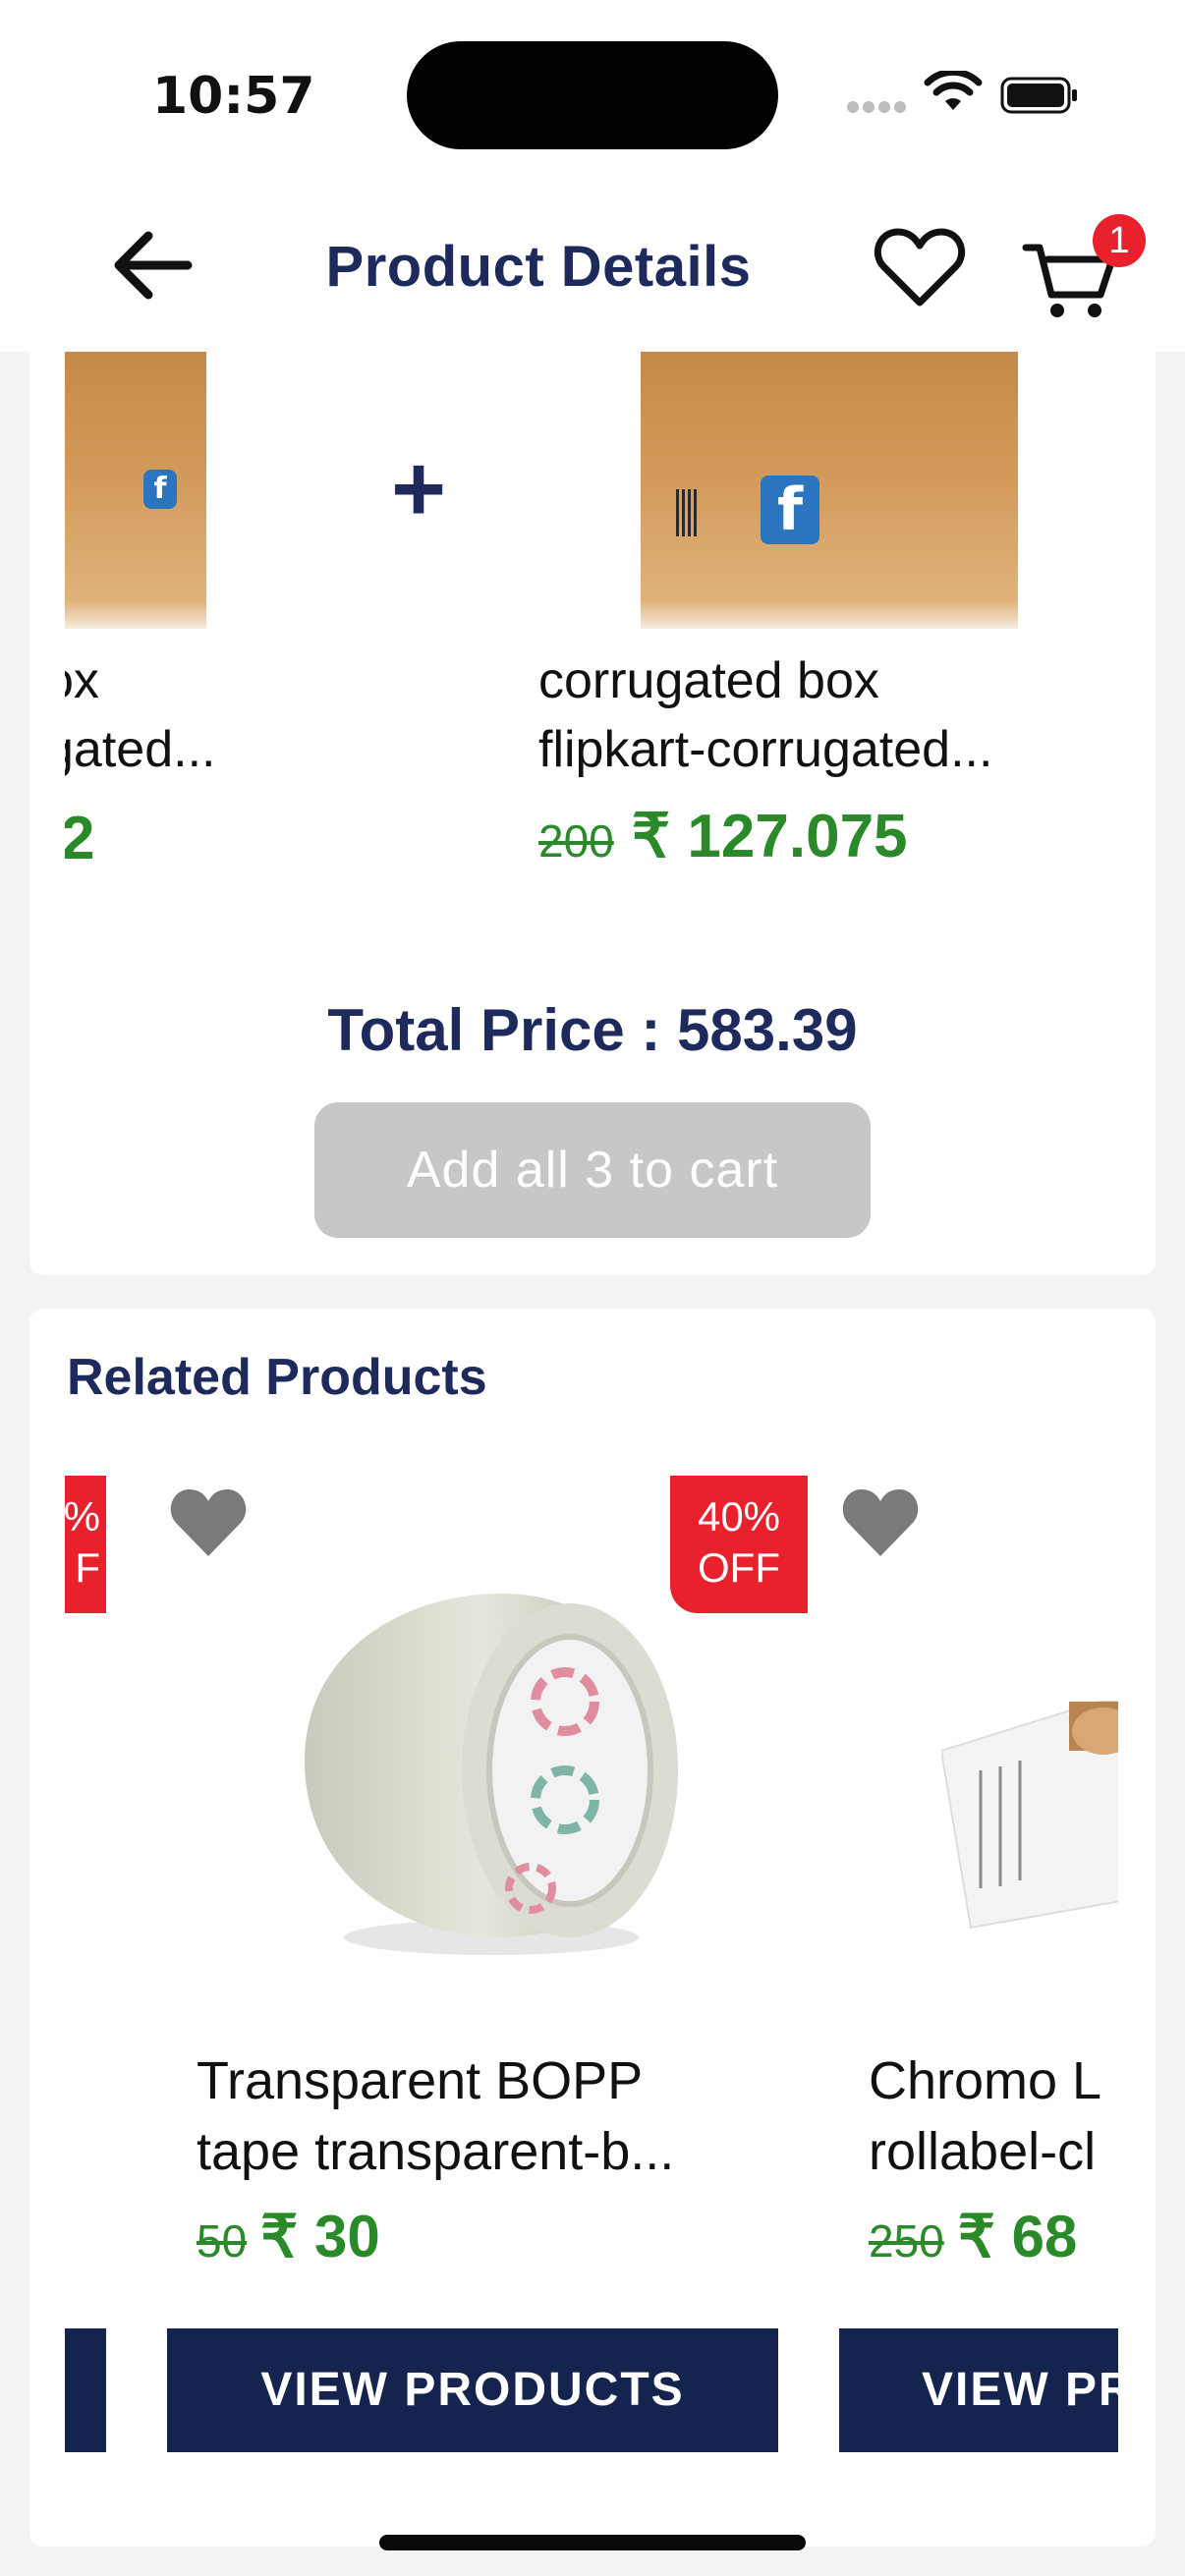  I want to click on sale-price: ₹ 30, so click(320, 2236).